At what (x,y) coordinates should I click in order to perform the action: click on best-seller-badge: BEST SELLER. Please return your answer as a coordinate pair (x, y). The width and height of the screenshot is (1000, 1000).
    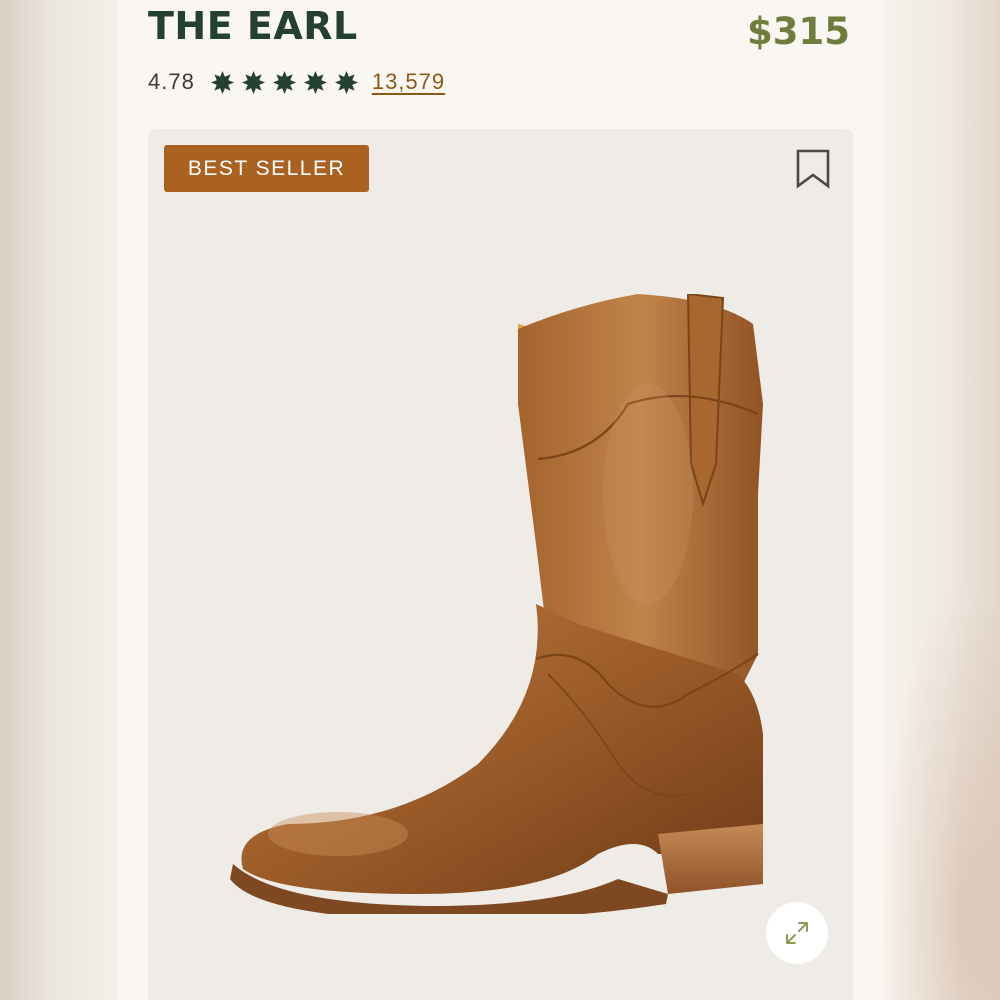
    Looking at the image, I should click on (266, 168).